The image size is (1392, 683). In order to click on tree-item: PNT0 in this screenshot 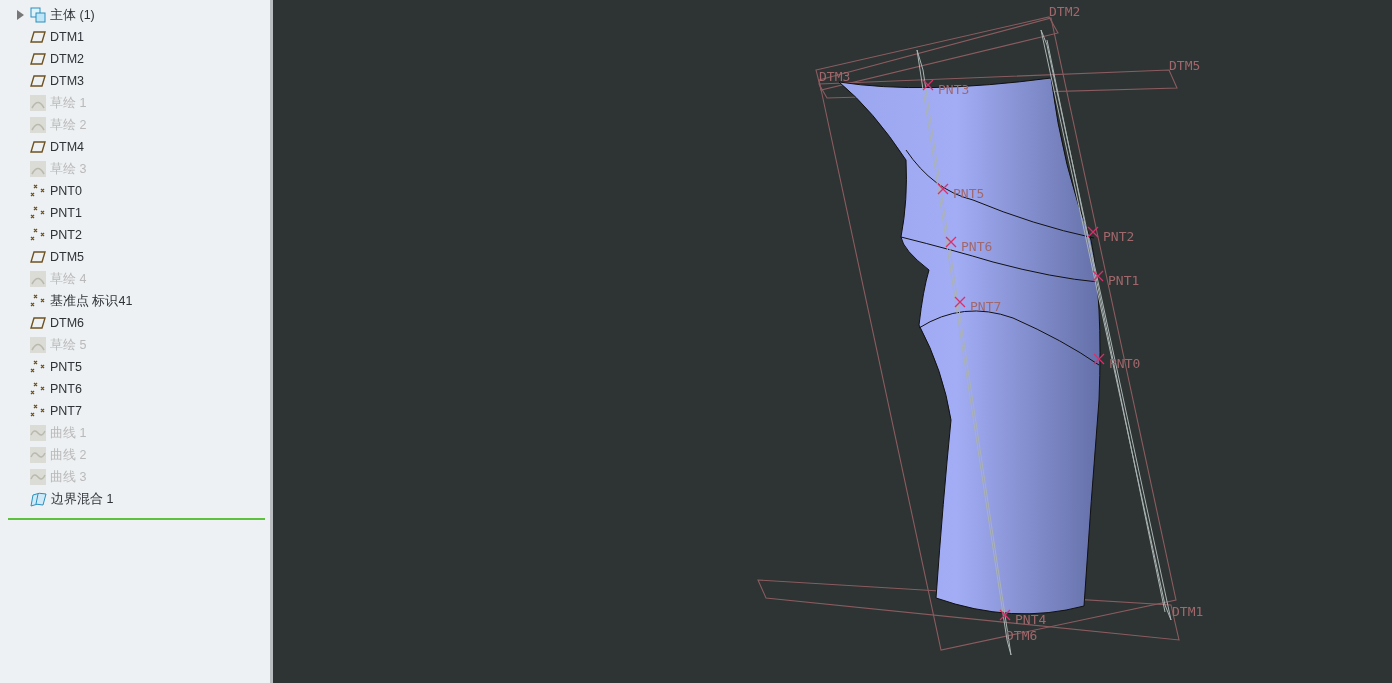, I will do `click(66, 191)`.